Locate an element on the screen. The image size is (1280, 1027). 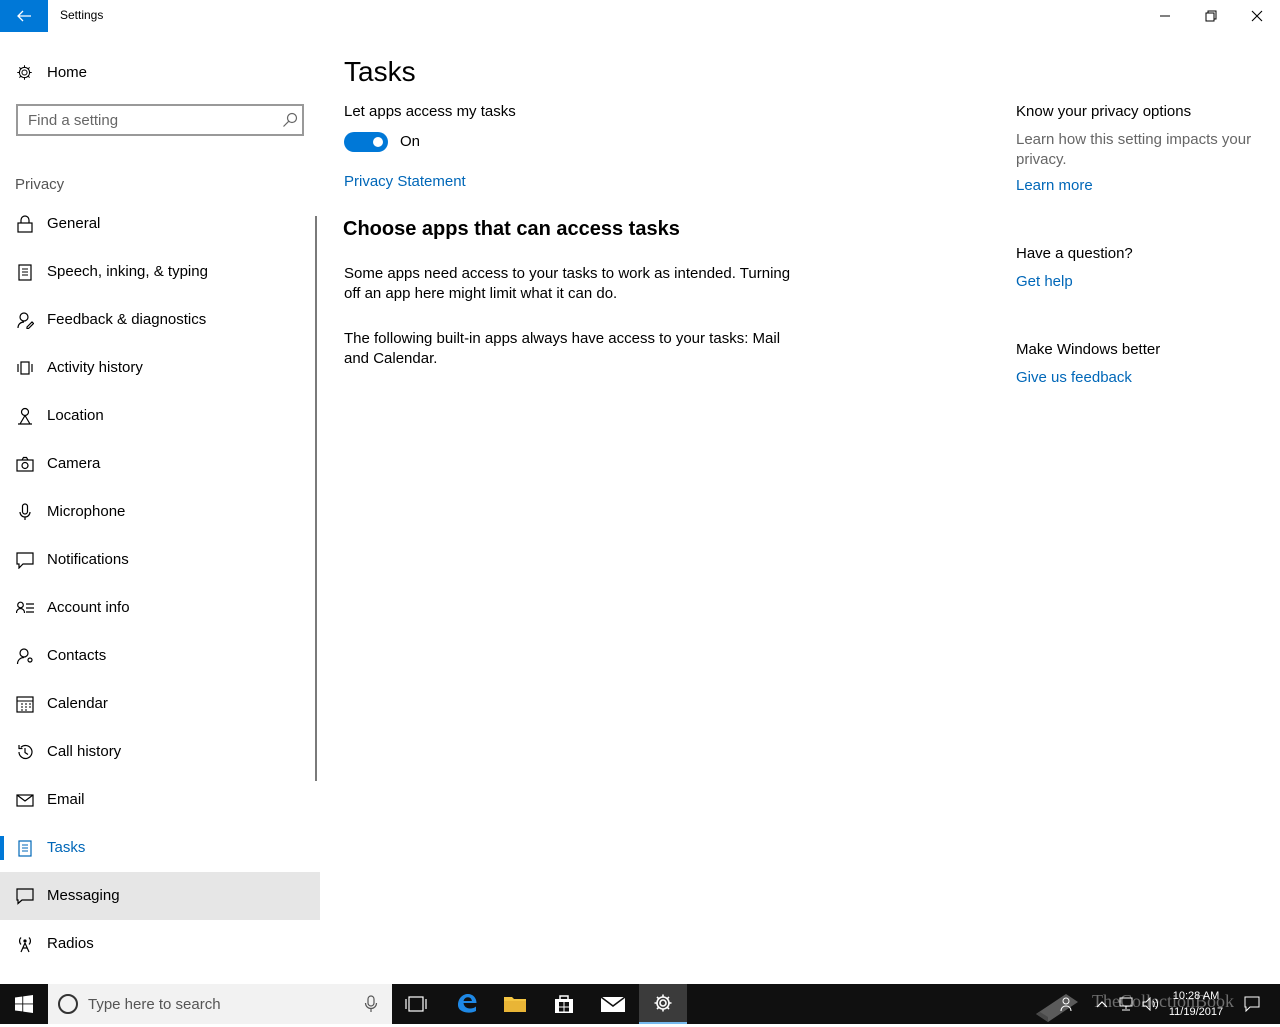
sidebar-item-label: Email is located at coordinates (66, 799).